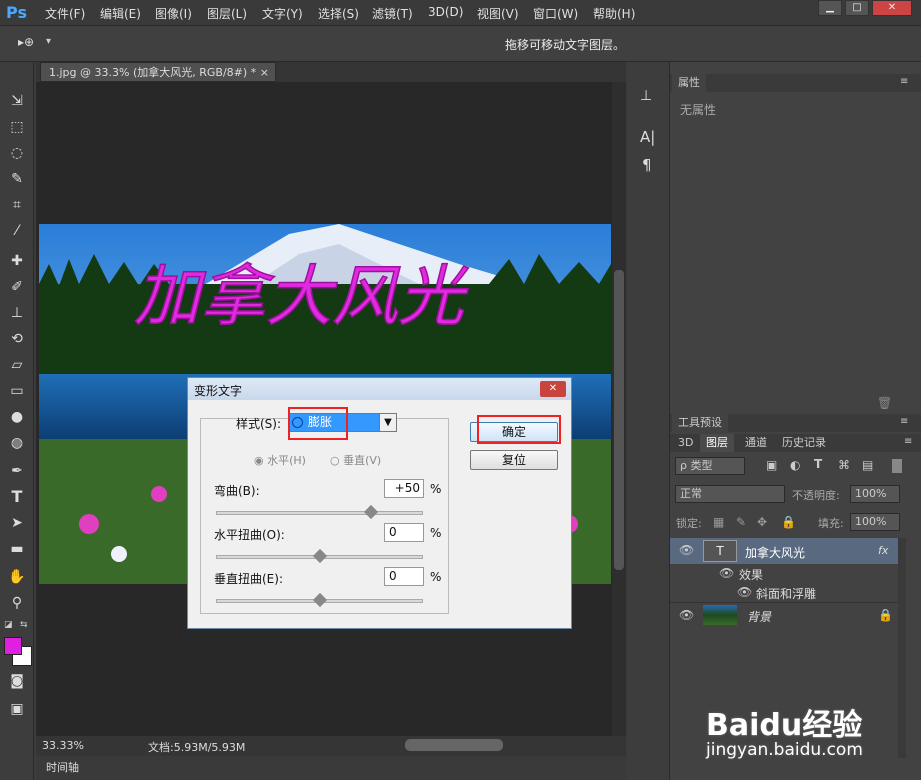  I want to click on tab-history: 历史记录, so click(804, 443).